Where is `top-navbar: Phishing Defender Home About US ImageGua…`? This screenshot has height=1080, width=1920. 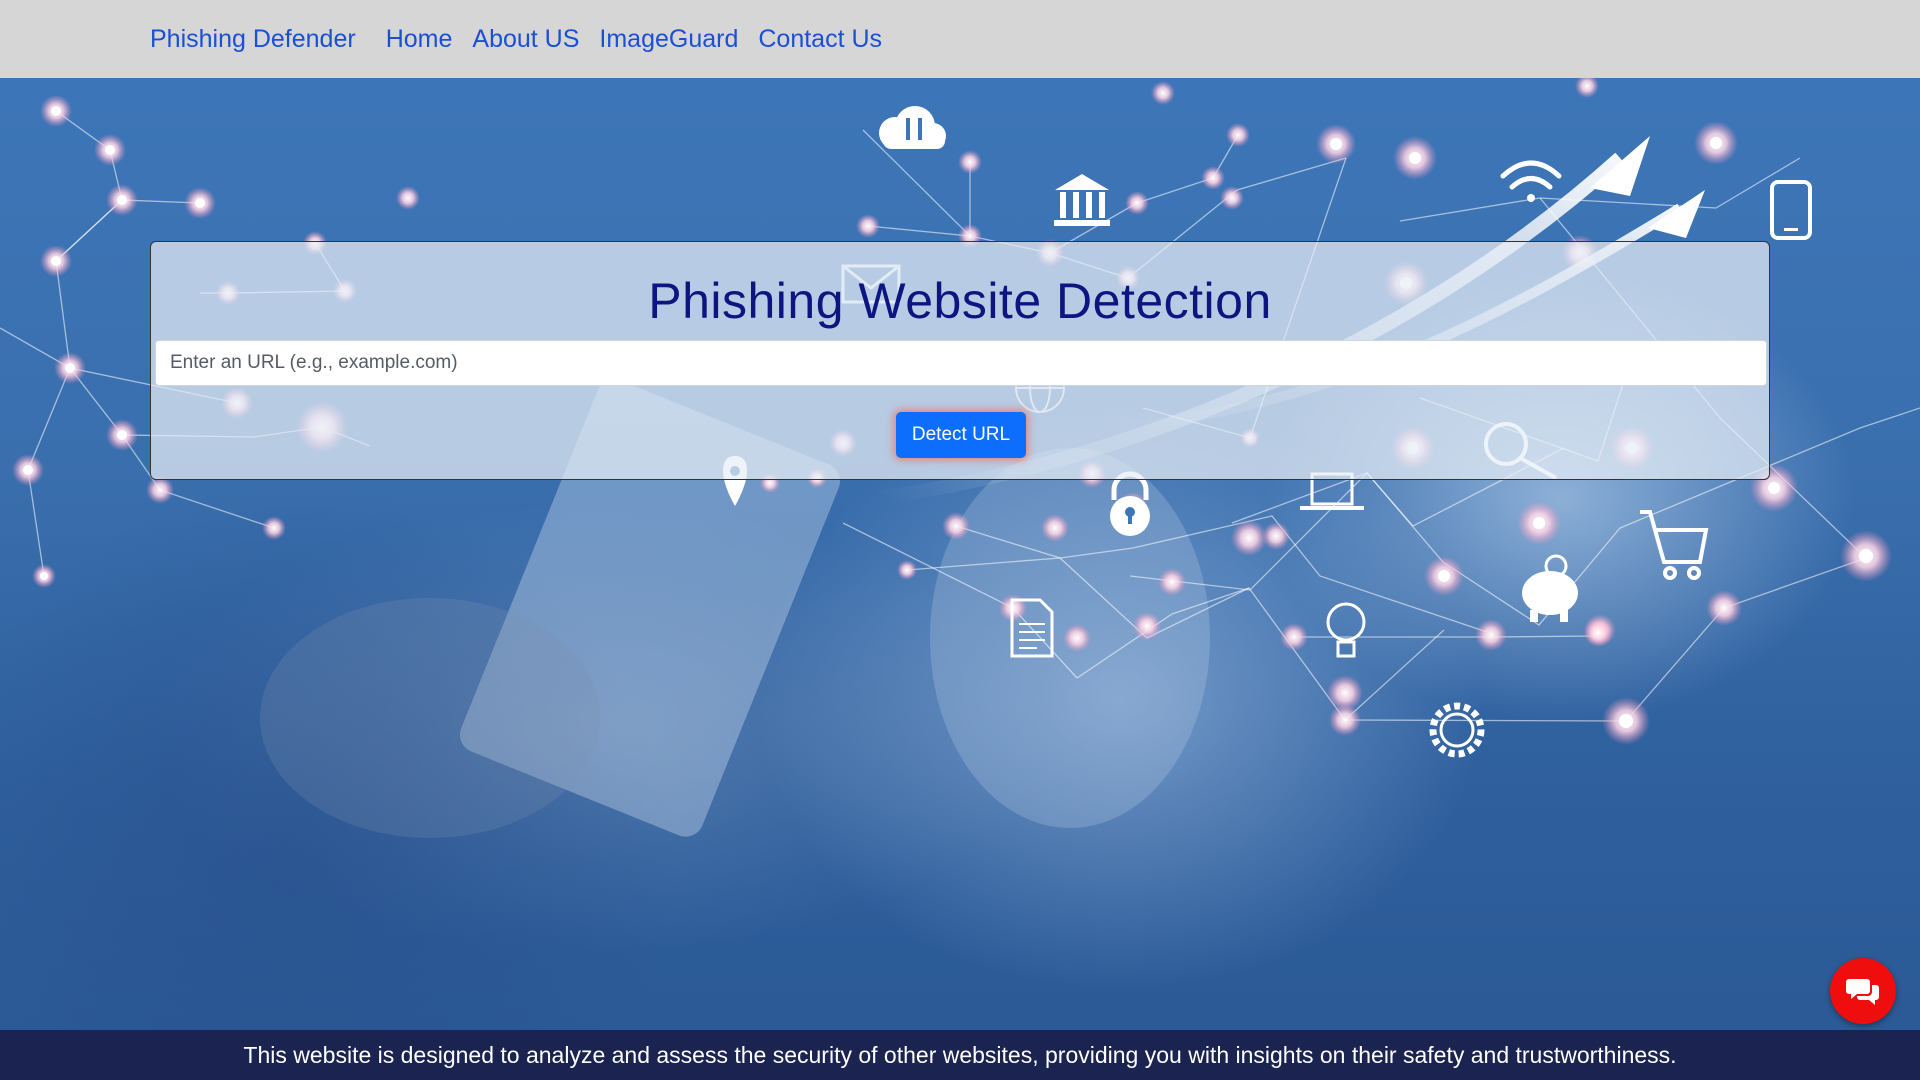
top-navbar: Phishing Defender Home About US ImageGua… is located at coordinates (960, 39).